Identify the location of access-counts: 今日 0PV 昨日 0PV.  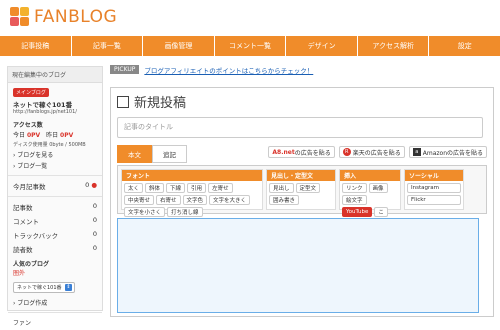
(55, 134).